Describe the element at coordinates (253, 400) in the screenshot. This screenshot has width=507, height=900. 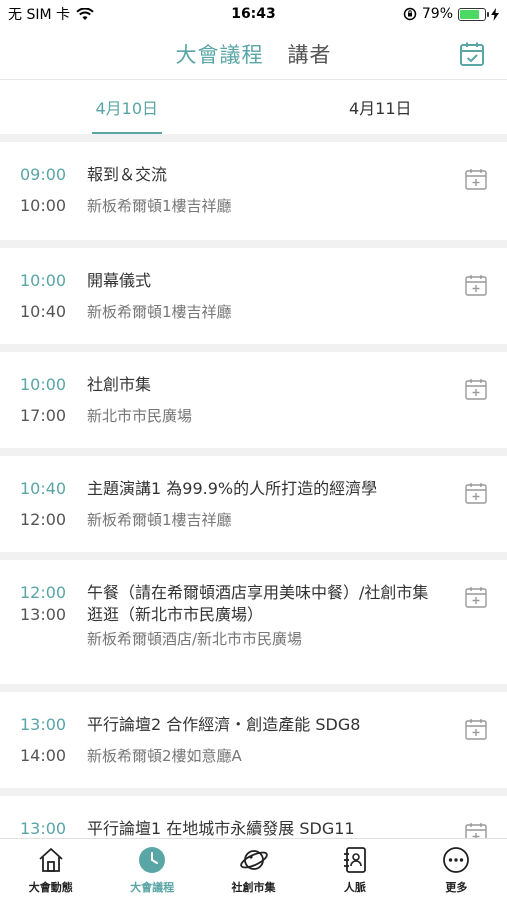
I see `agenda-item: 10:00 社創市集 17:00 新北市市民廣場` at that location.